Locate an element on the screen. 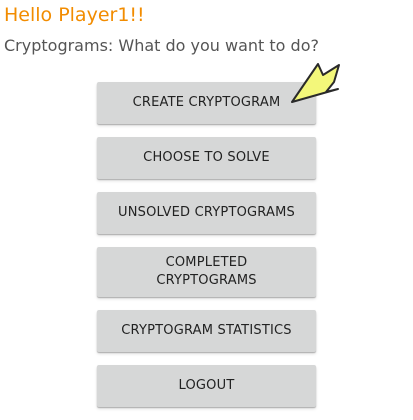 This screenshot has height=420, width=413. cryptogram-statistics-label: CRYPTOGRAM STATISTICS is located at coordinates (206, 330).